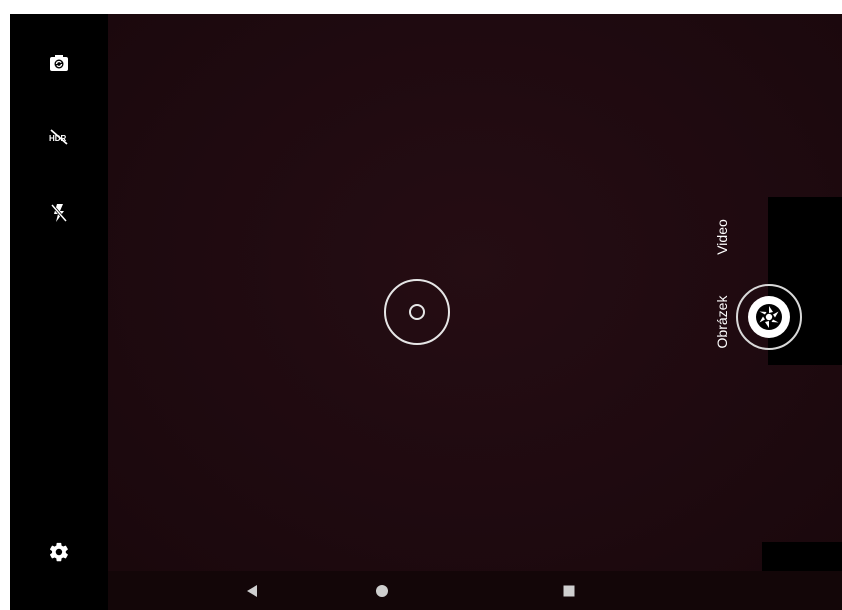 The image size is (842, 610). I want to click on home-circle-icon, so click(382, 591).